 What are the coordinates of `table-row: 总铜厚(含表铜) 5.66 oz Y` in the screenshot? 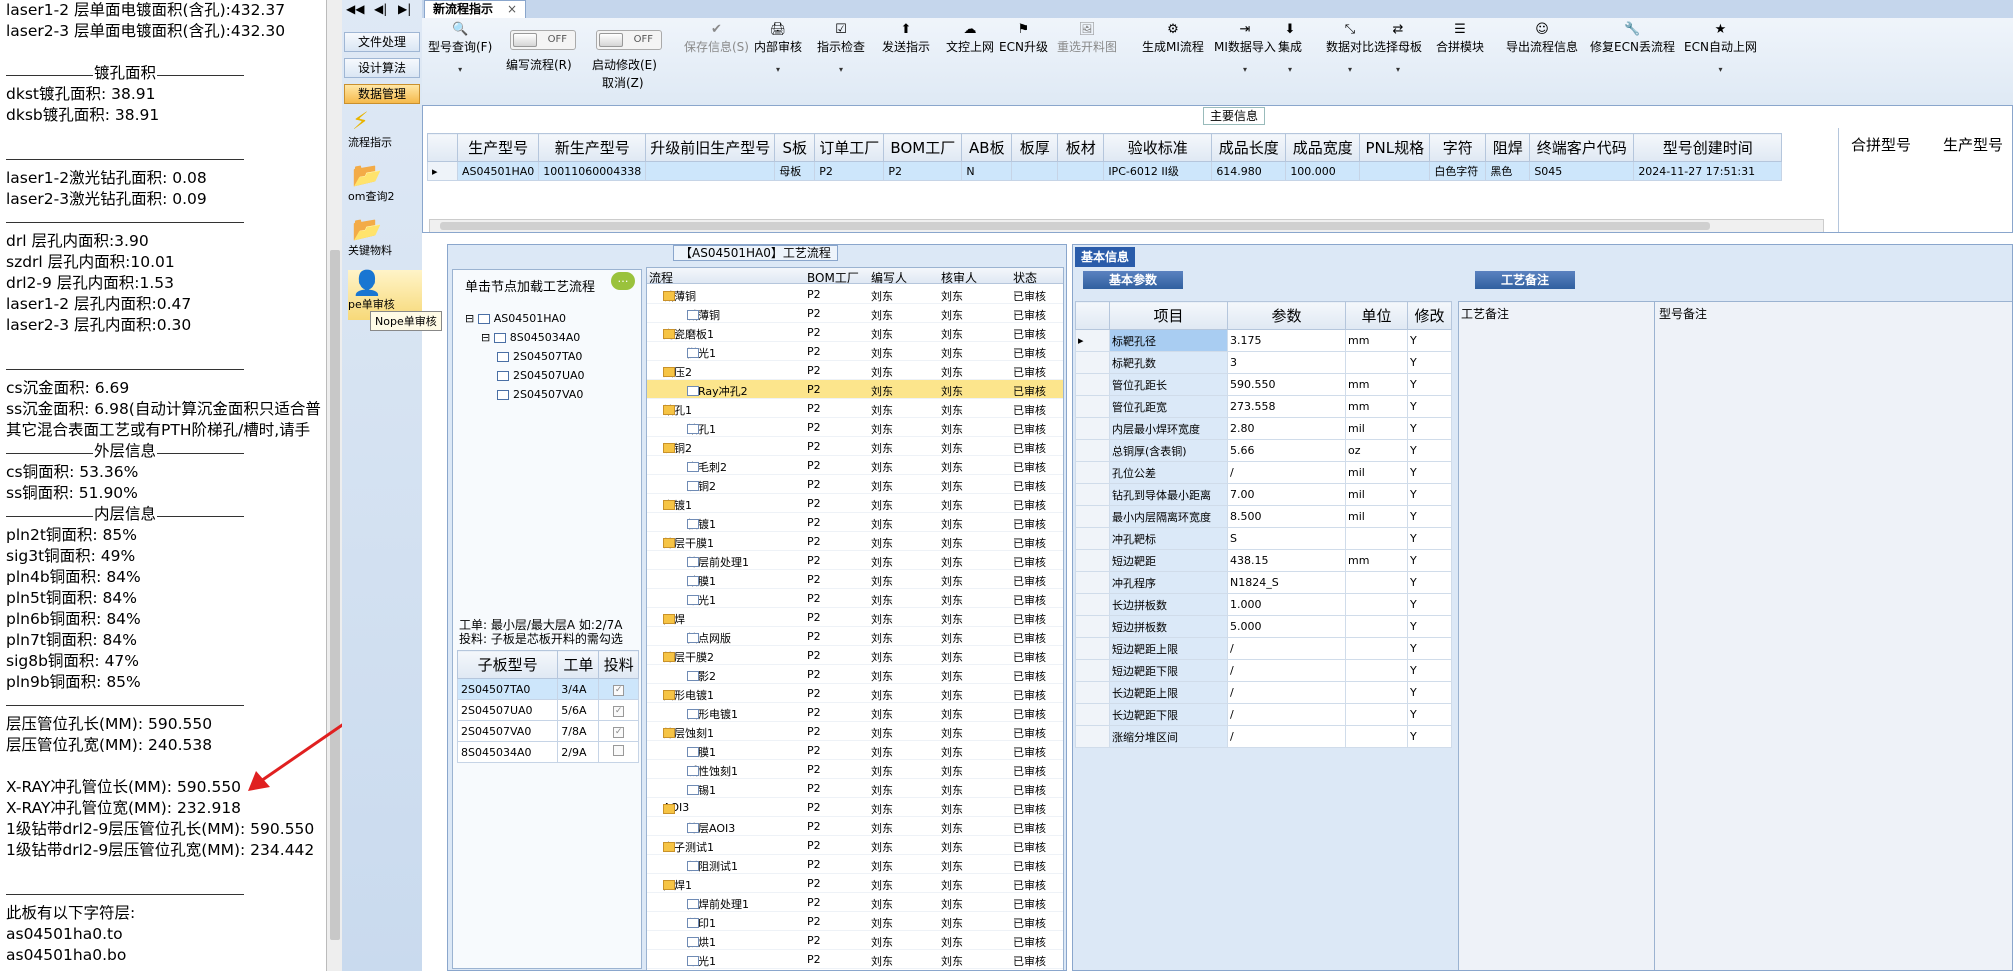 It's located at (1263, 450).